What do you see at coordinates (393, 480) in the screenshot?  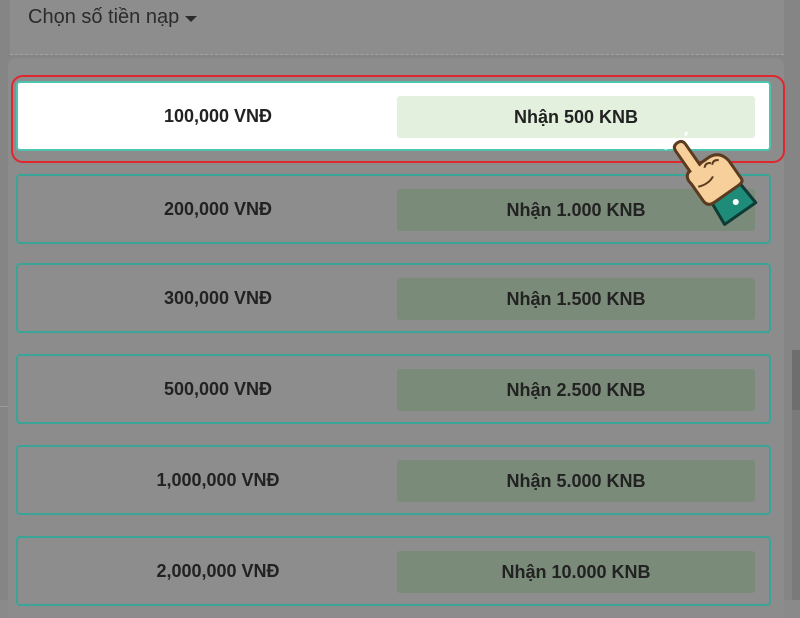 I see `option-1000000: 1,000,000 VNĐ Nhận 5.000 KNB` at bounding box center [393, 480].